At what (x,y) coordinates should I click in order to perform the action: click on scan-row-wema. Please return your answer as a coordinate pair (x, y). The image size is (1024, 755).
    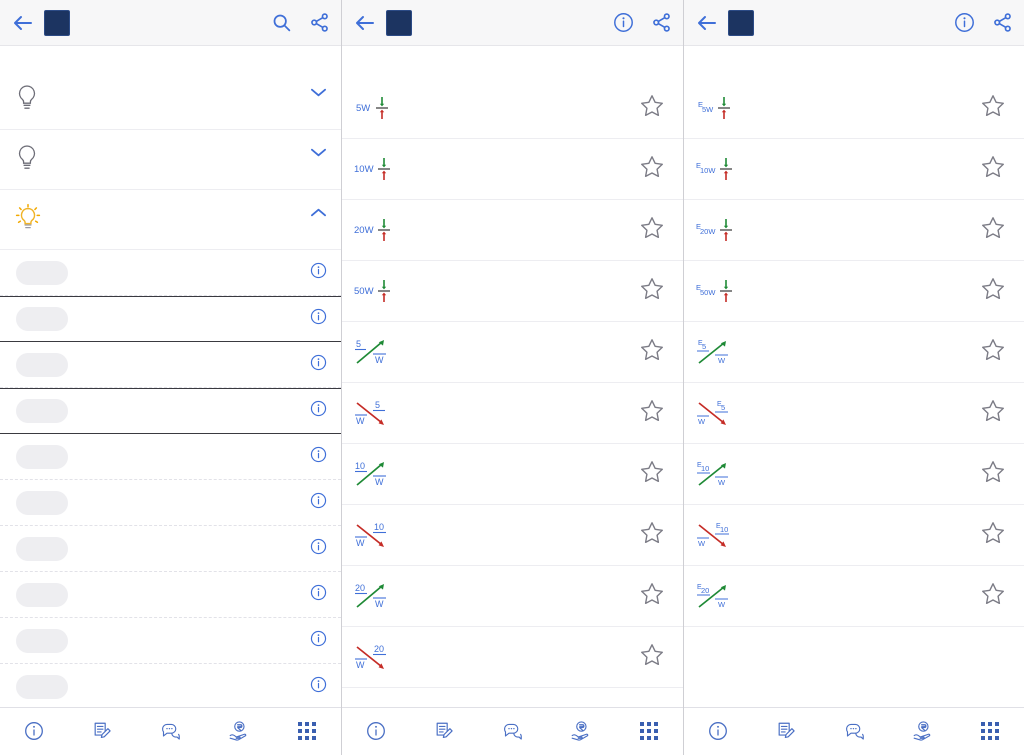
    Looking at the image, I should click on (170, 411).